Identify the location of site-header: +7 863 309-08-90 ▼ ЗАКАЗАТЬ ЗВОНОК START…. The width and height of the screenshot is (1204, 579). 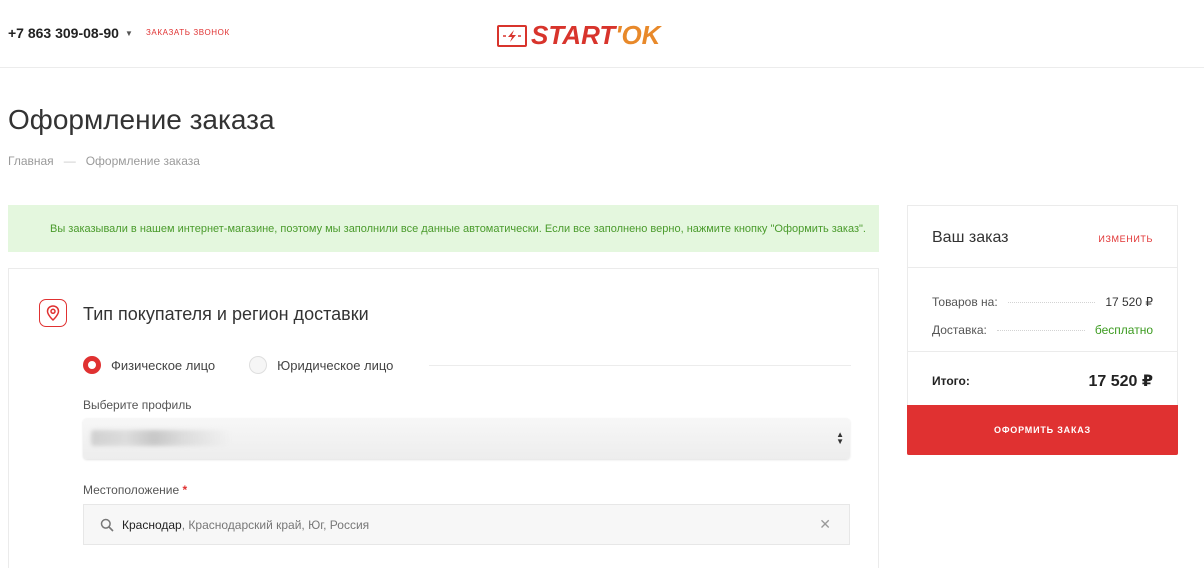
(602, 34).